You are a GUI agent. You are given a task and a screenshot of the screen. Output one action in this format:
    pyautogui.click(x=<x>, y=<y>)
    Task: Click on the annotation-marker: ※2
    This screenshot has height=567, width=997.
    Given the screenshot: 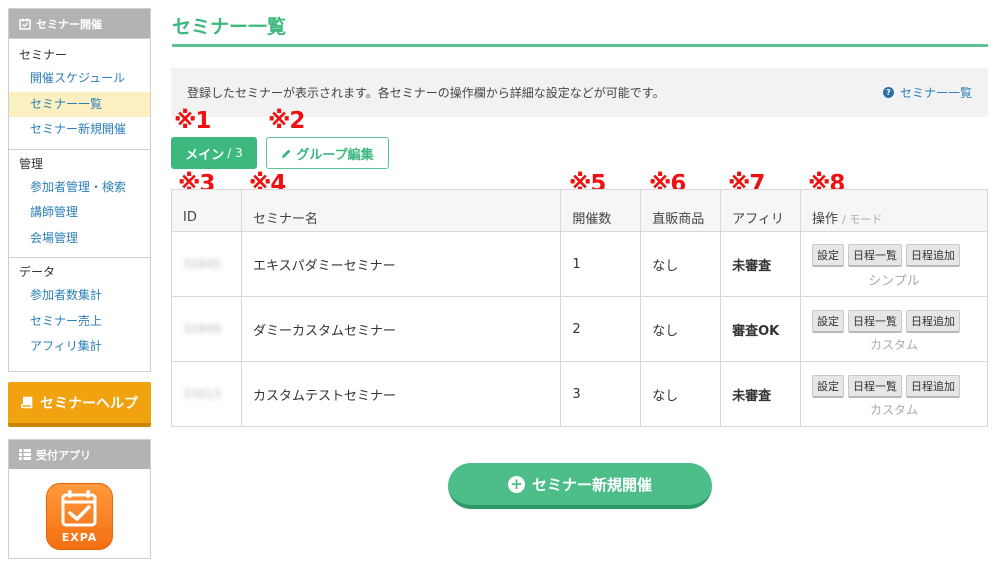 What is the action you would take?
    pyautogui.click(x=286, y=121)
    